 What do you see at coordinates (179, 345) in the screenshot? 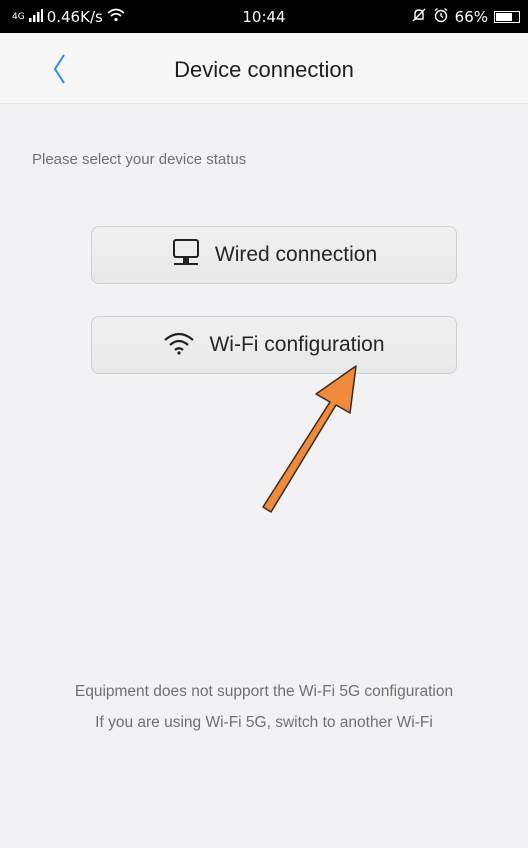
I see `wifi-icon` at bounding box center [179, 345].